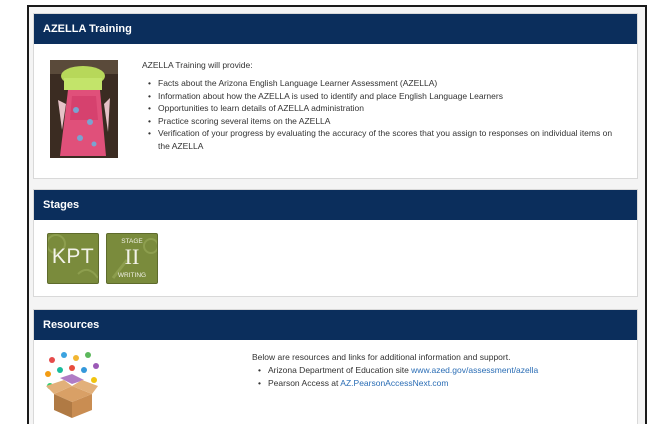 The image size is (659, 424). What do you see at coordinates (340, 370) in the screenshot?
I see `resource-prefix: Arizona Department of Education site` at bounding box center [340, 370].